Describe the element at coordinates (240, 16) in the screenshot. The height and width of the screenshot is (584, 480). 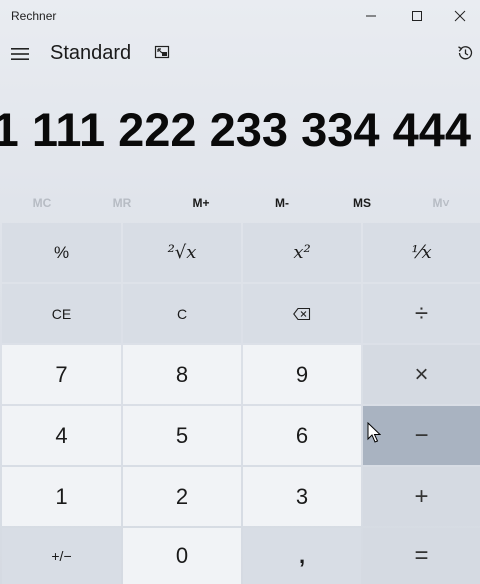
I see `title-bar: Rechner` at that location.